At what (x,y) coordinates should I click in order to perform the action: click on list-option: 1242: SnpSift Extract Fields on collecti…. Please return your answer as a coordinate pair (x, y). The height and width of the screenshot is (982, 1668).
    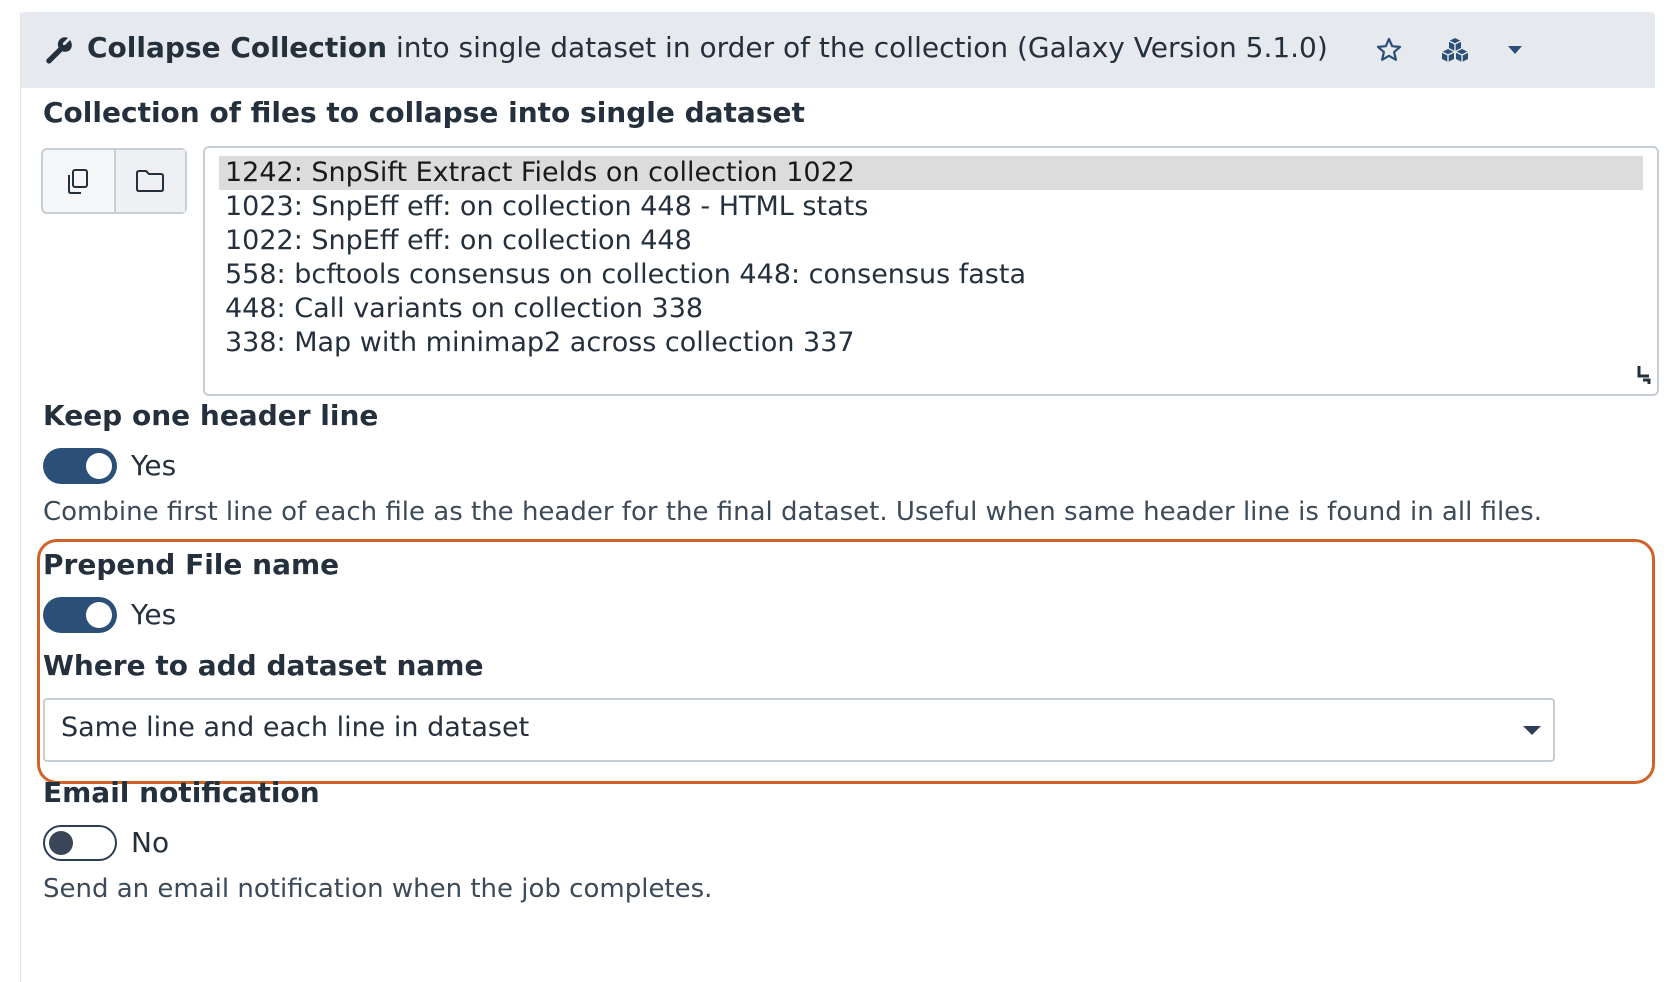
    Looking at the image, I should click on (931, 173).